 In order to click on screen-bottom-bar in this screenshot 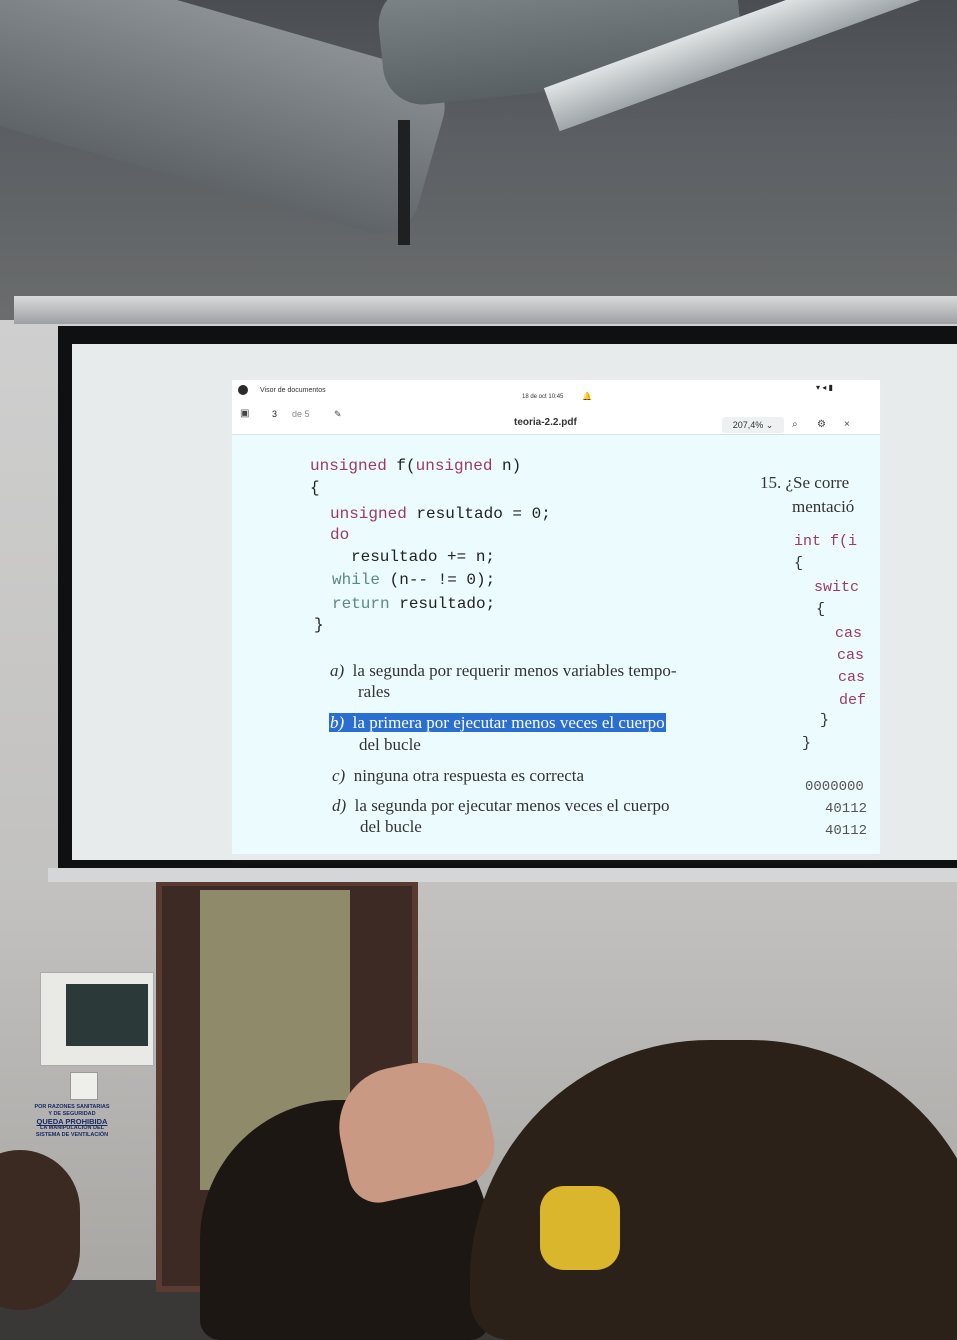, I will do `click(502, 875)`.